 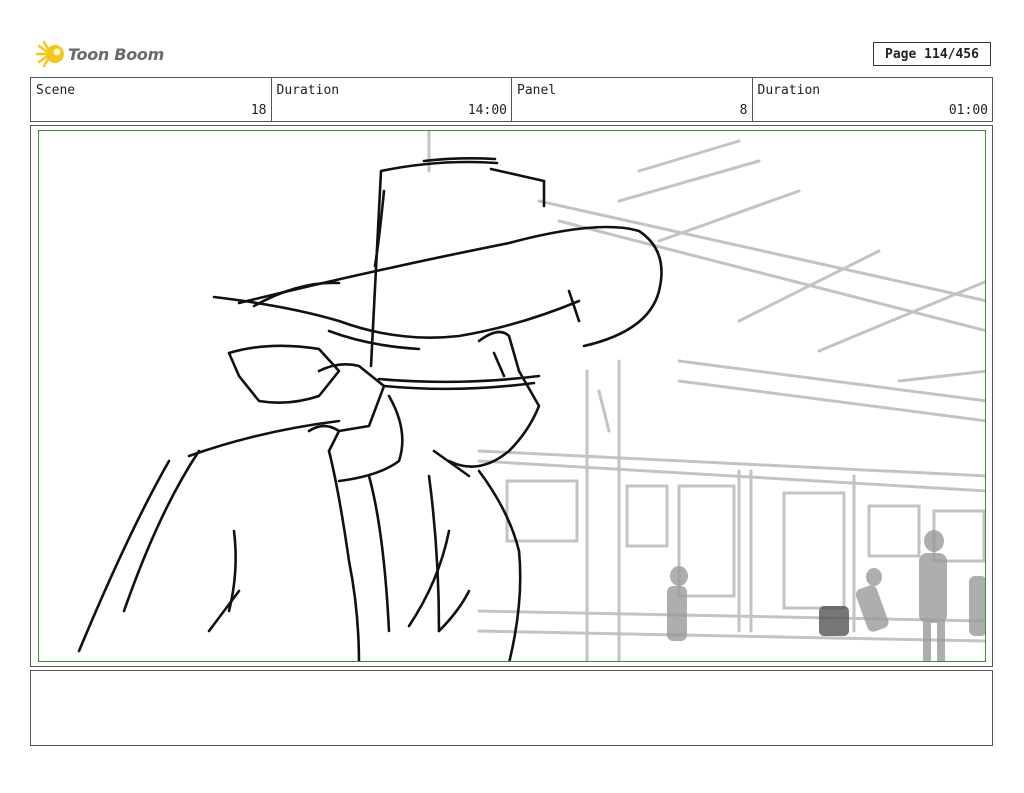 I want to click on scene-duration-value: 14:00, so click(x=487, y=110).